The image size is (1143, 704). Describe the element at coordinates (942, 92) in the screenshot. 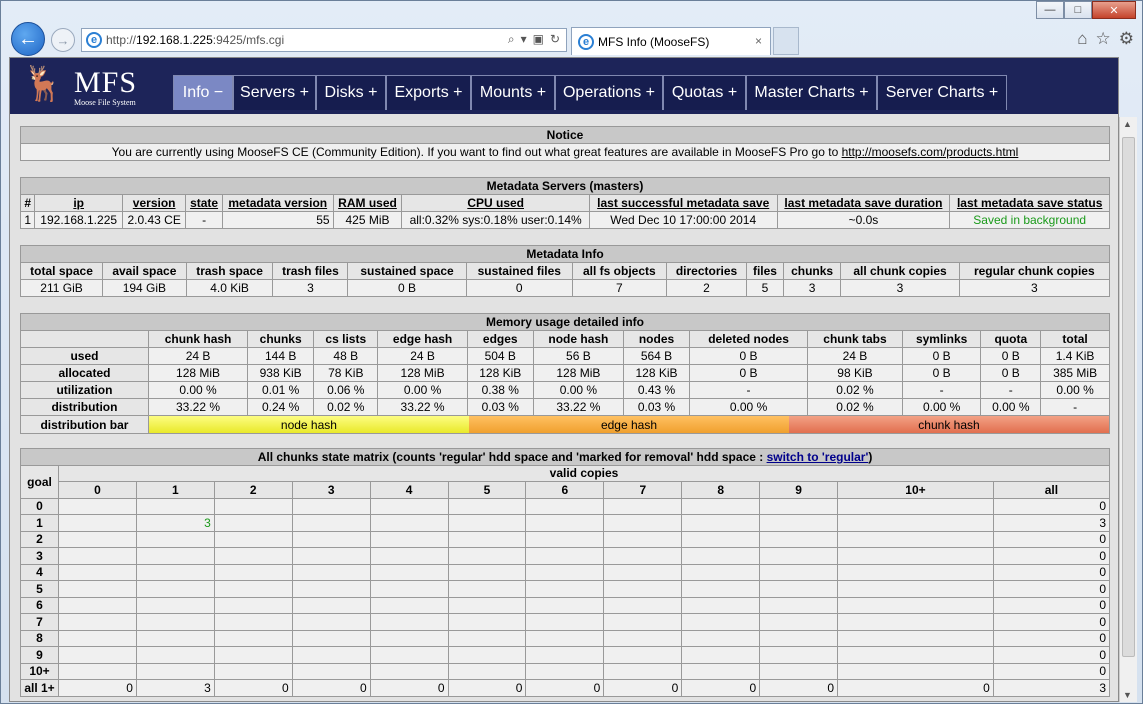

I see `tab-server-charts: Server Charts +` at that location.